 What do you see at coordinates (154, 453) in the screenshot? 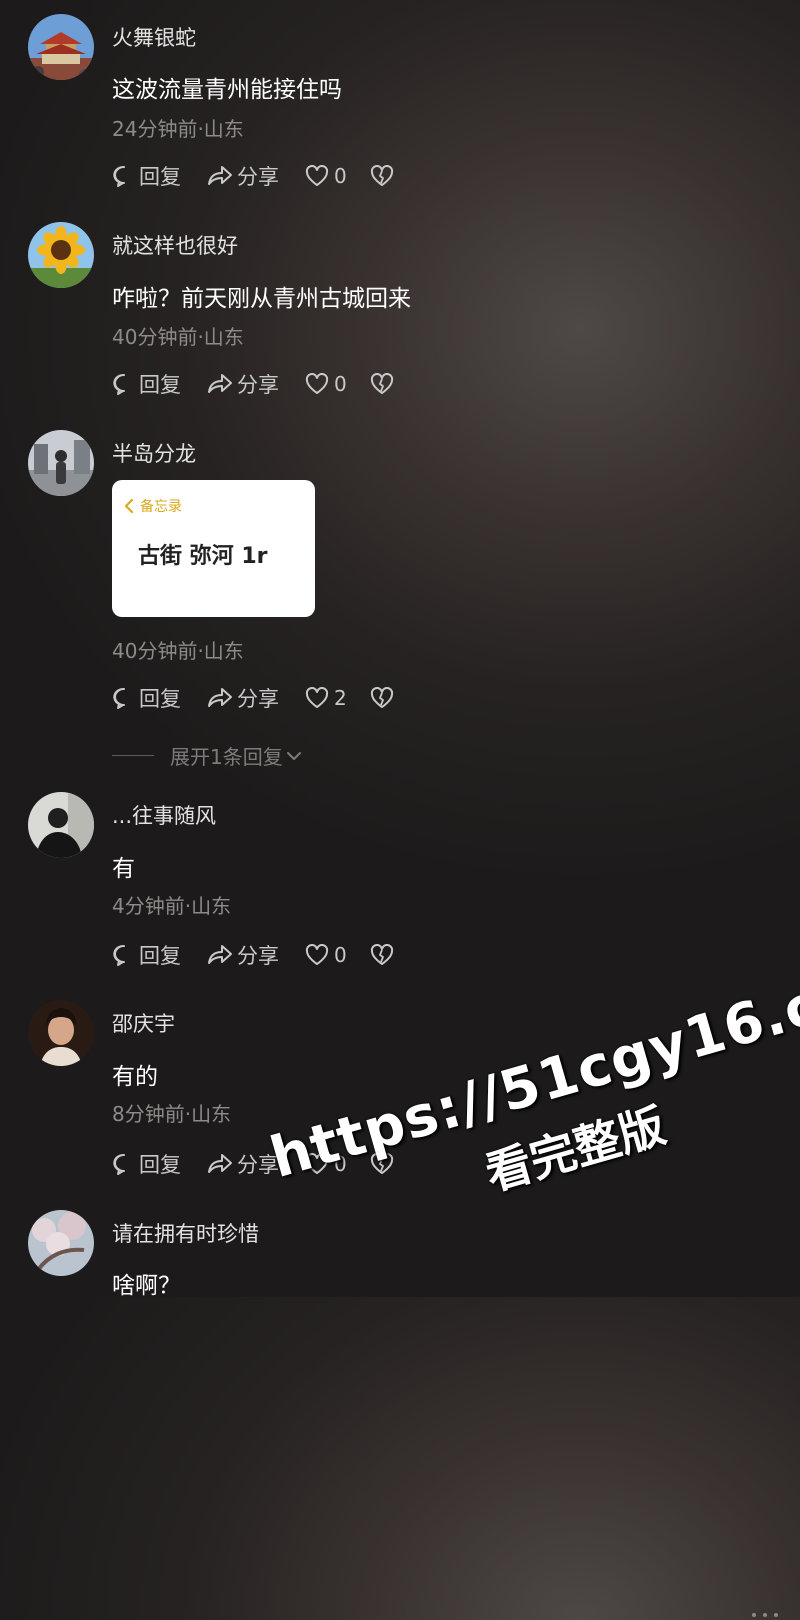
I see `username: 半岛分龙` at bounding box center [154, 453].